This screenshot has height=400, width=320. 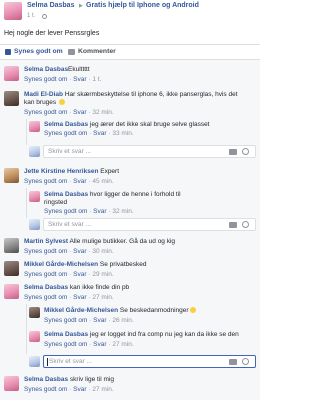 I want to click on comment-time: 32 min., so click(x=102, y=112).